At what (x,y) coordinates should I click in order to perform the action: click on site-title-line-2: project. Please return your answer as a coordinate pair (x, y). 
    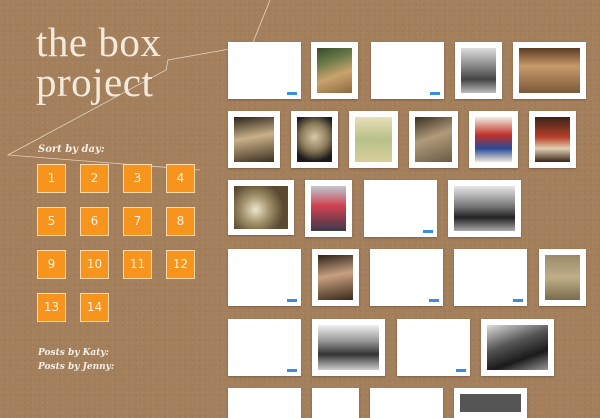
    Looking at the image, I should click on (95, 82).